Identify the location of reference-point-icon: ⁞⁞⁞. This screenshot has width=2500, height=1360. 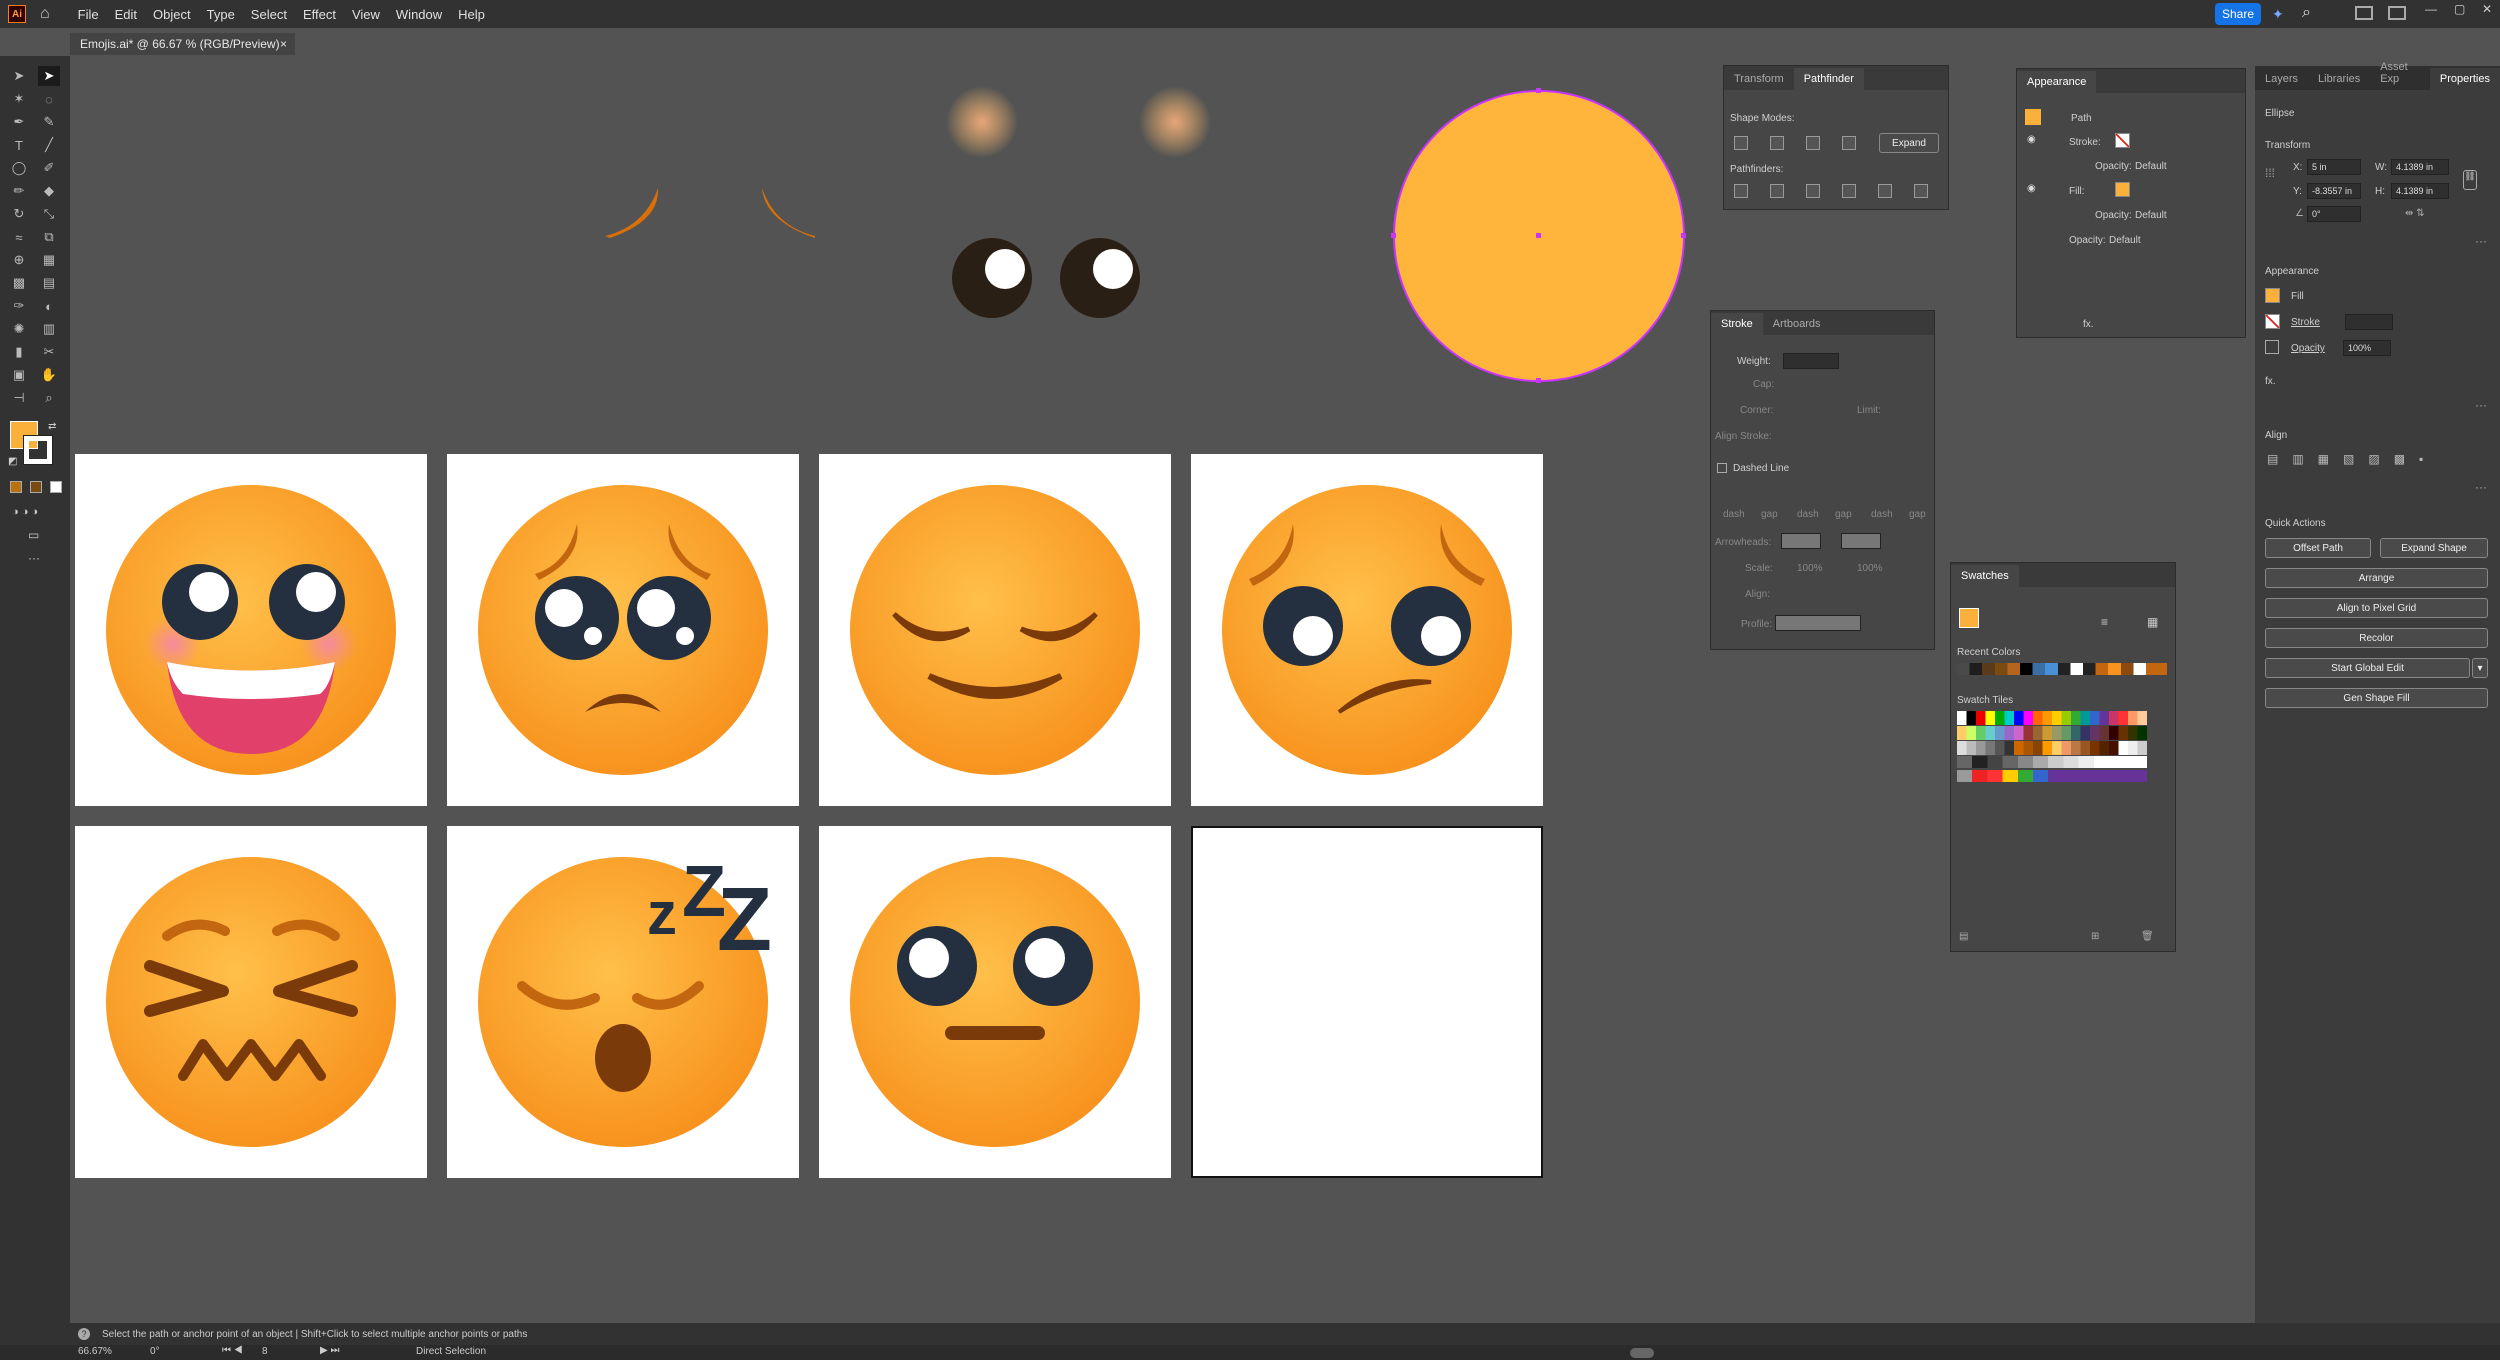
(2270, 173).